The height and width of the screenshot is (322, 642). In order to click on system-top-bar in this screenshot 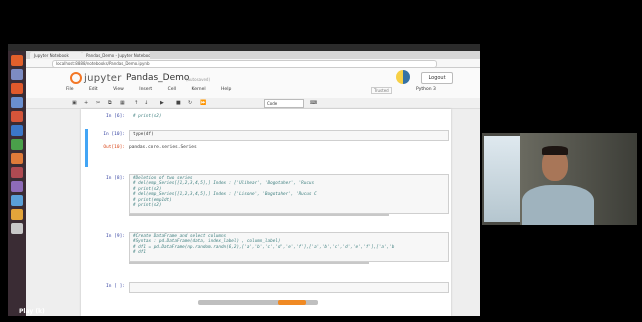, I will do `click(244, 47)`.